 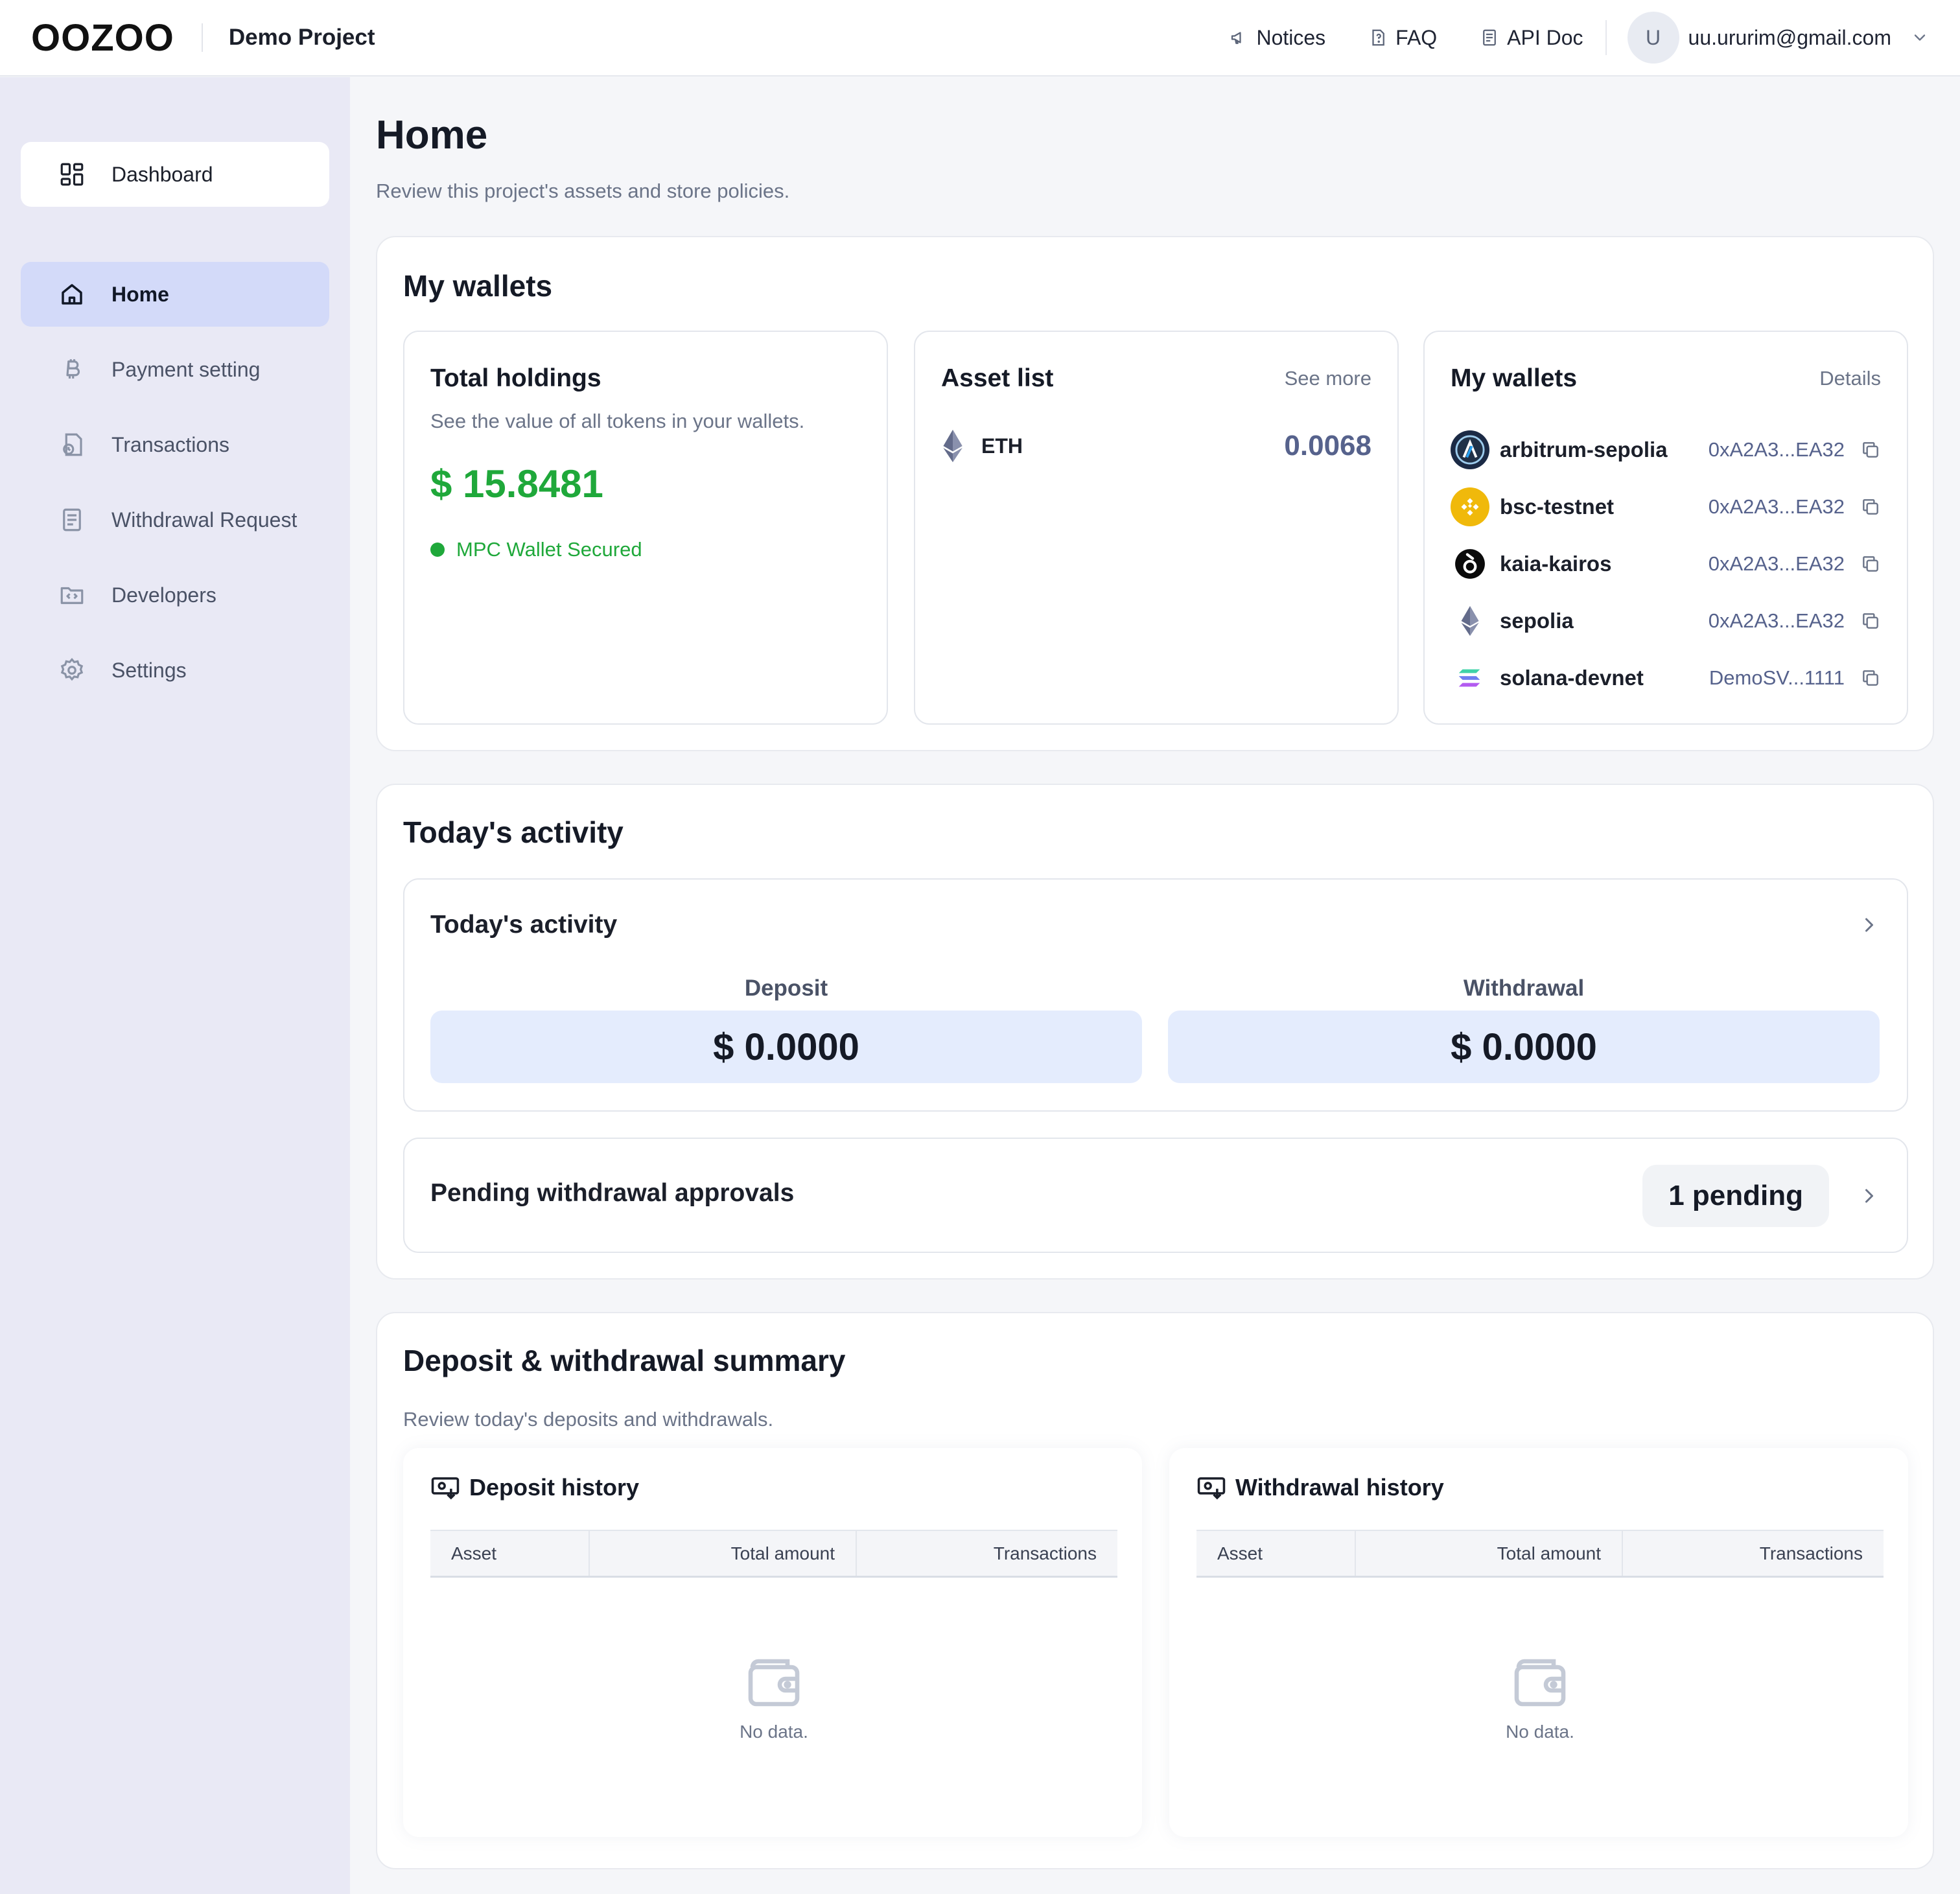 I want to click on gear-icon, so click(x=72, y=669).